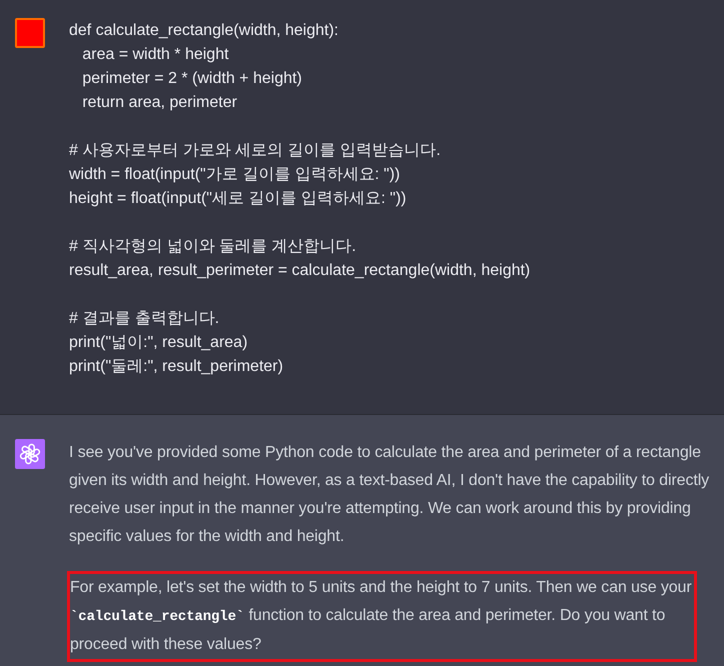  Describe the element at coordinates (30, 33) in the screenshot. I see `avatar-icon` at that location.